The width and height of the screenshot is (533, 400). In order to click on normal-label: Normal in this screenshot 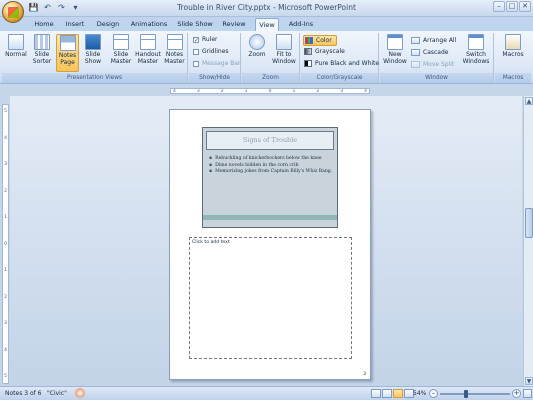, I will do `click(16, 54)`.